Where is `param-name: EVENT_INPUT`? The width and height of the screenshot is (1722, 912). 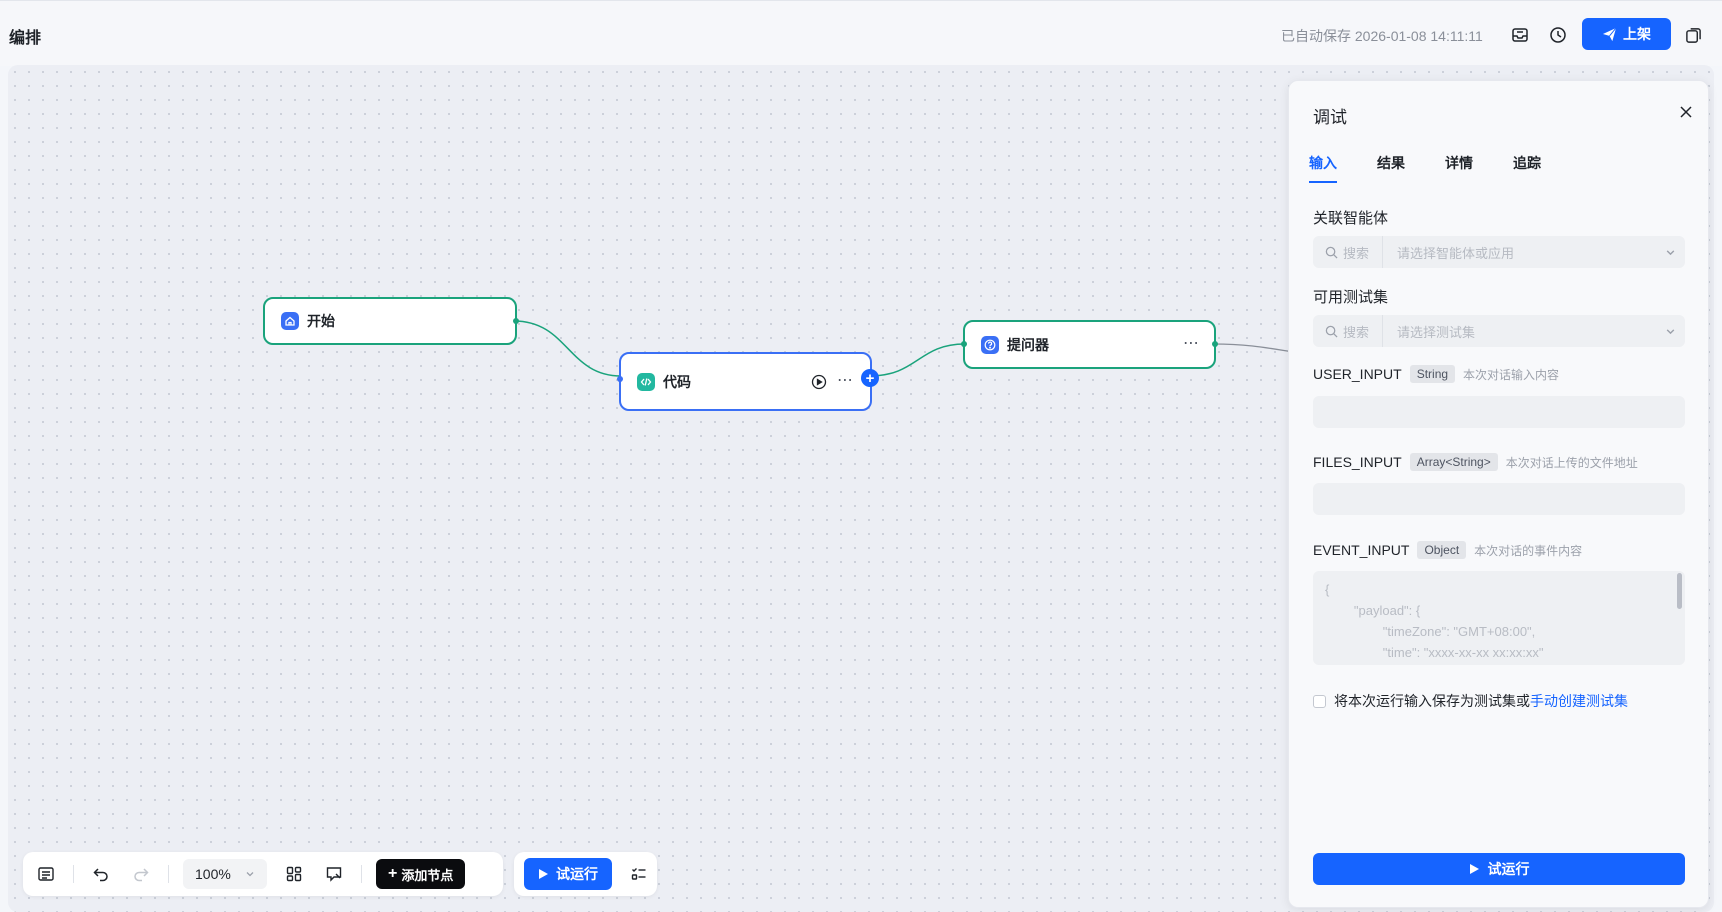 param-name: EVENT_INPUT is located at coordinates (1361, 550).